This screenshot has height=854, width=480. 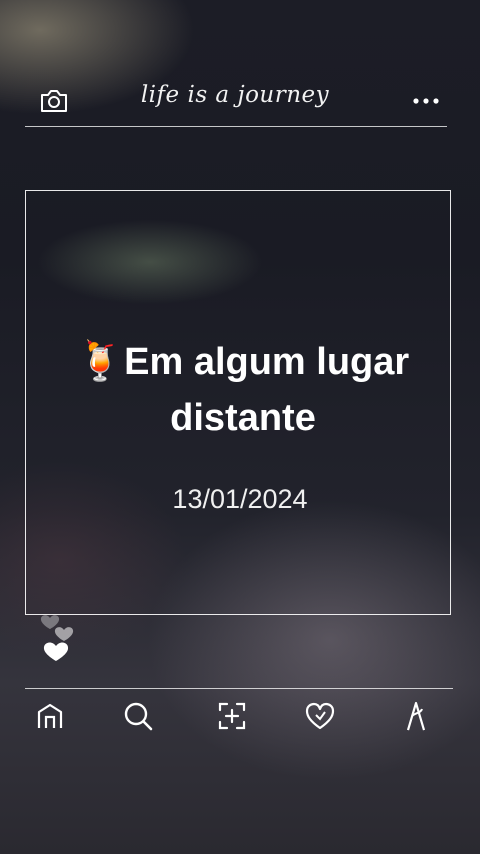 What do you see at coordinates (320, 716) in the screenshot?
I see `heart-icon` at bounding box center [320, 716].